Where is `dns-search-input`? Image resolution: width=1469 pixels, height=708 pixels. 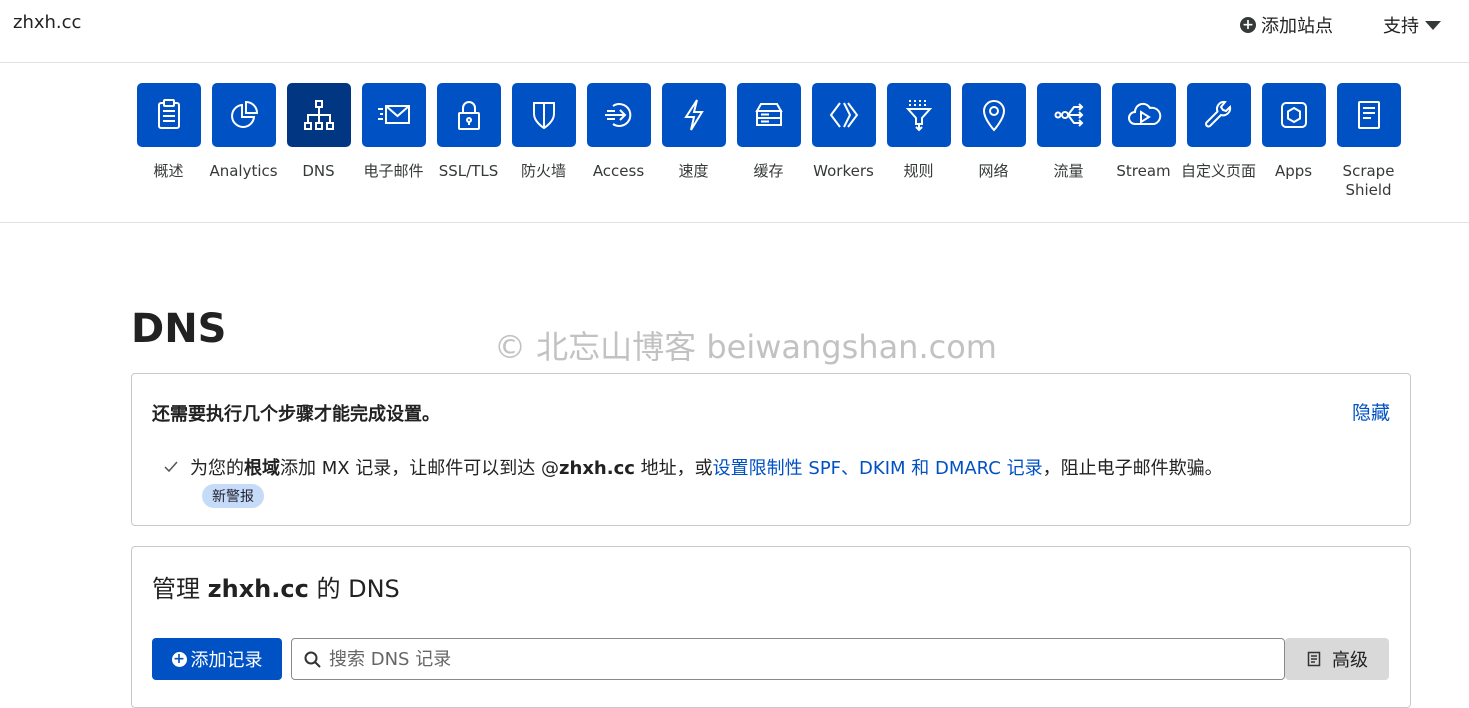 dns-search-input is located at coordinates (779, 659).